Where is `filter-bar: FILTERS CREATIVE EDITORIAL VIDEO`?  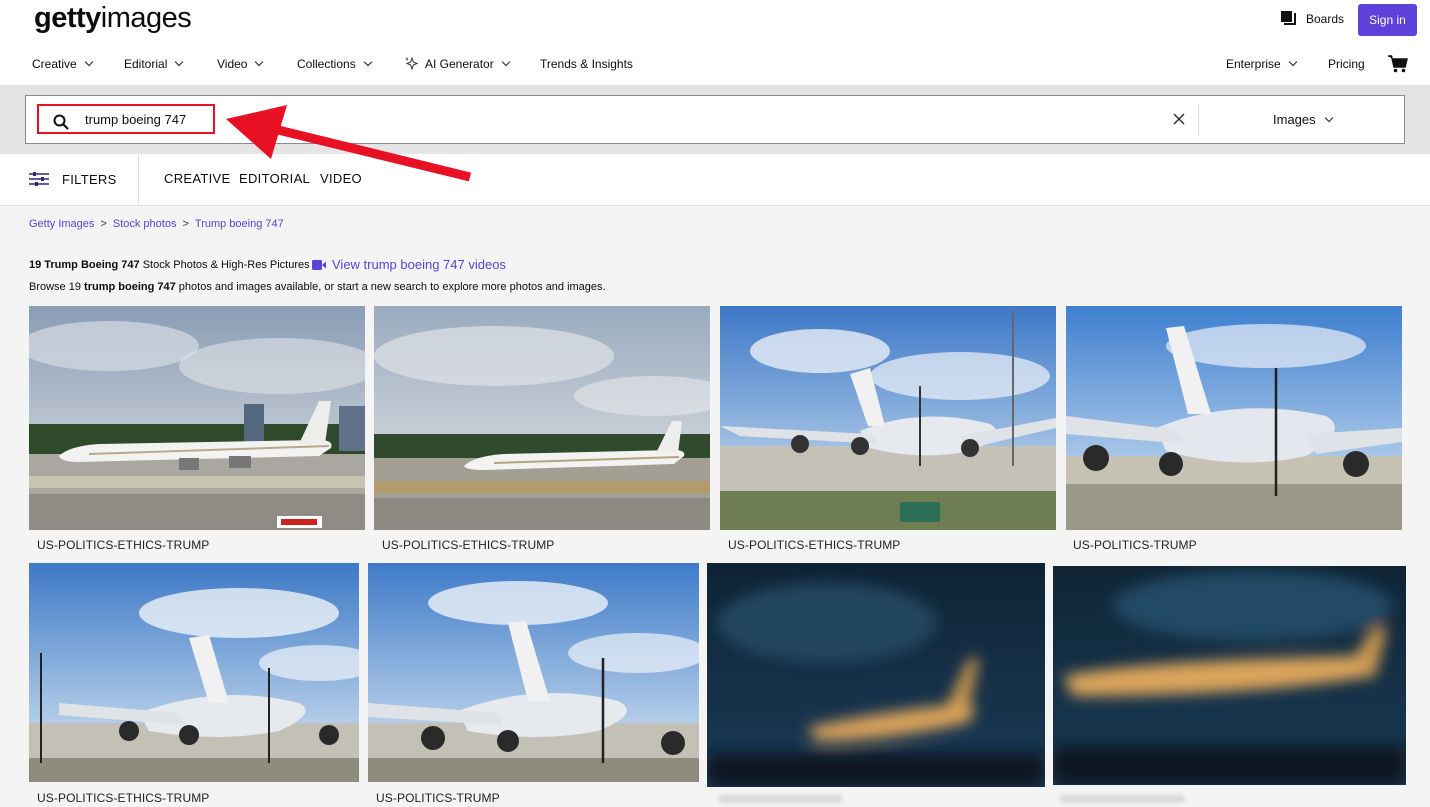
filter-bar: FILTERS CREATIVE EDITORIAL VIDEO is located at coordinates (715, 180).